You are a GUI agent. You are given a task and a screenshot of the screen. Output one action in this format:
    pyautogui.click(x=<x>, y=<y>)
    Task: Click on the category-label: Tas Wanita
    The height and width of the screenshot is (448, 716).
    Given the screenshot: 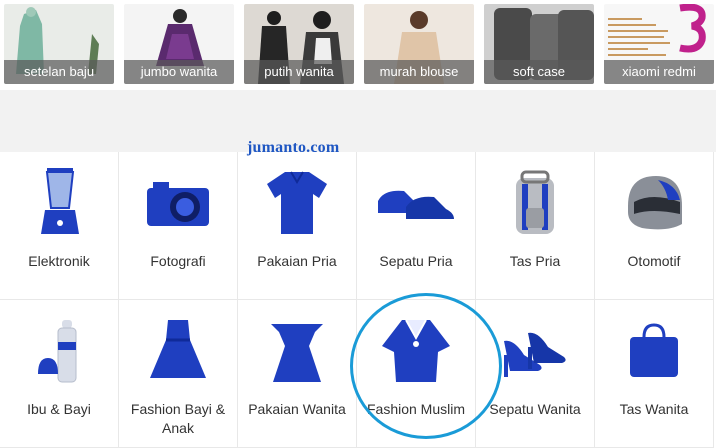 What is the action you would take?
    pyautogui.click(x=654, y=409)
    